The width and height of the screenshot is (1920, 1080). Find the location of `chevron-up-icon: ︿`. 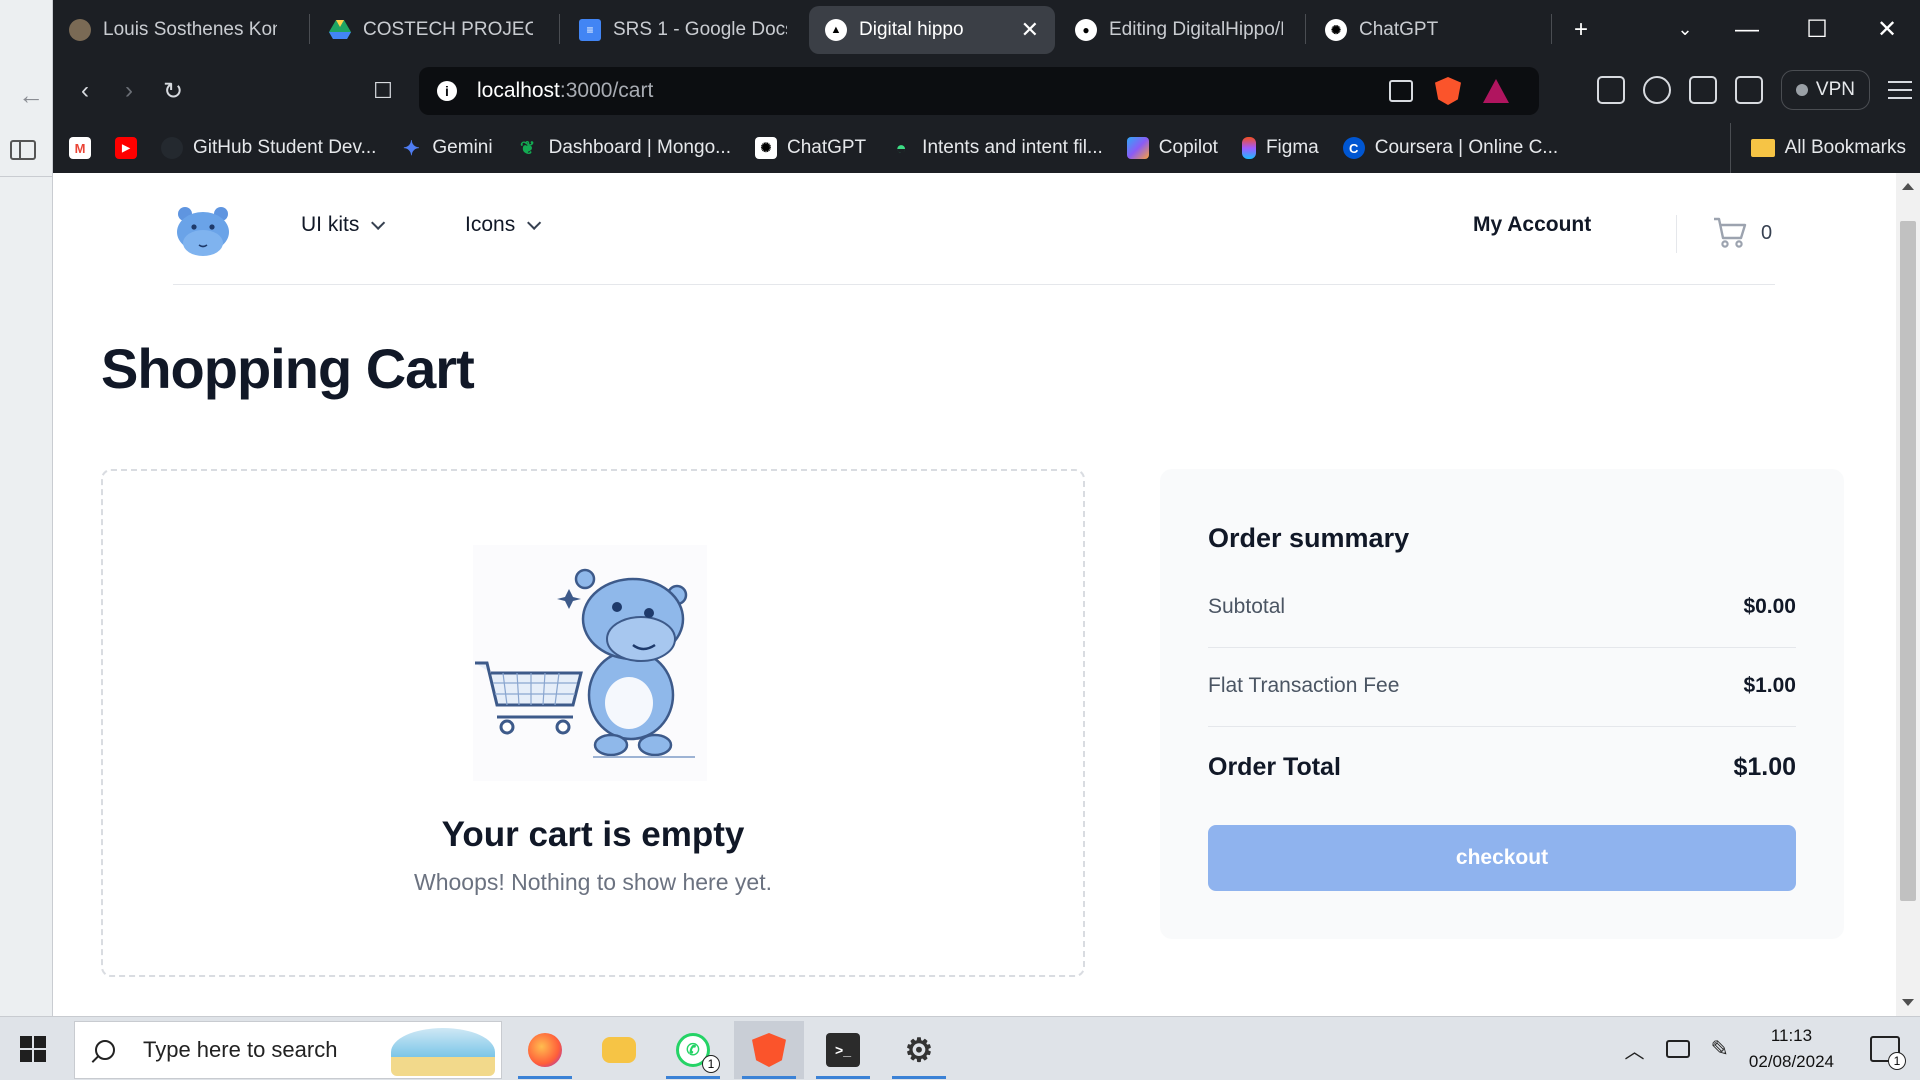

chevron-up-icon: ︿ is located at coordinates (1634, 1049).